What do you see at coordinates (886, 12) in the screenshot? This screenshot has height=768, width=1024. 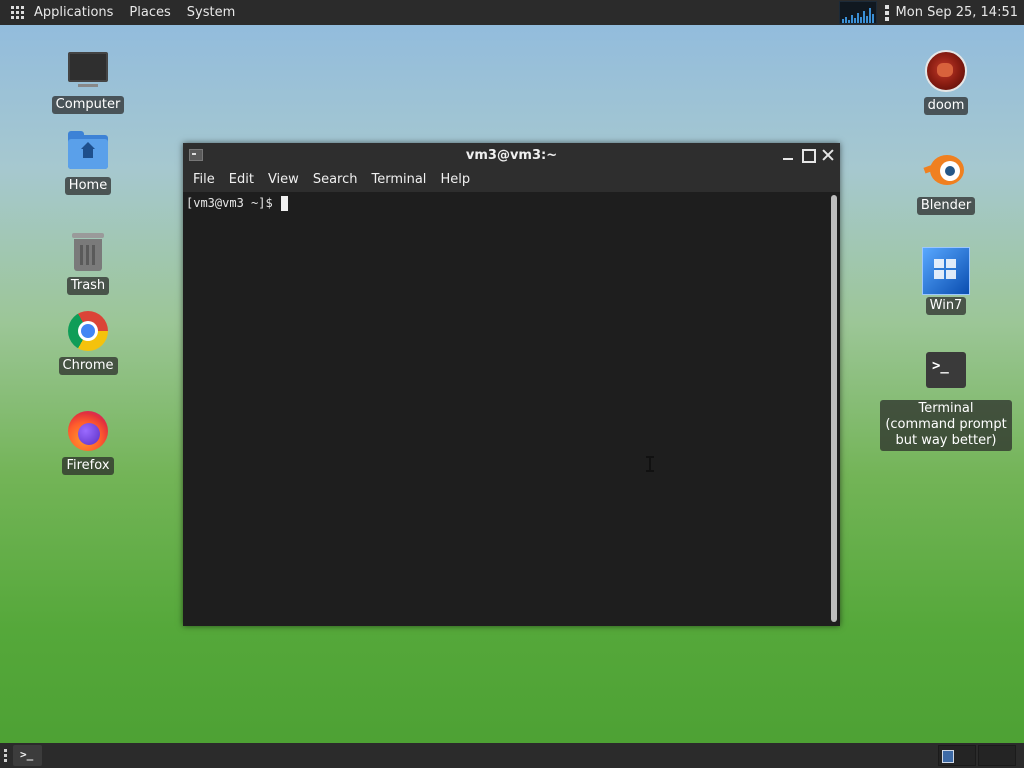 I see `kebab-icon` at bounding box center [886, 12].